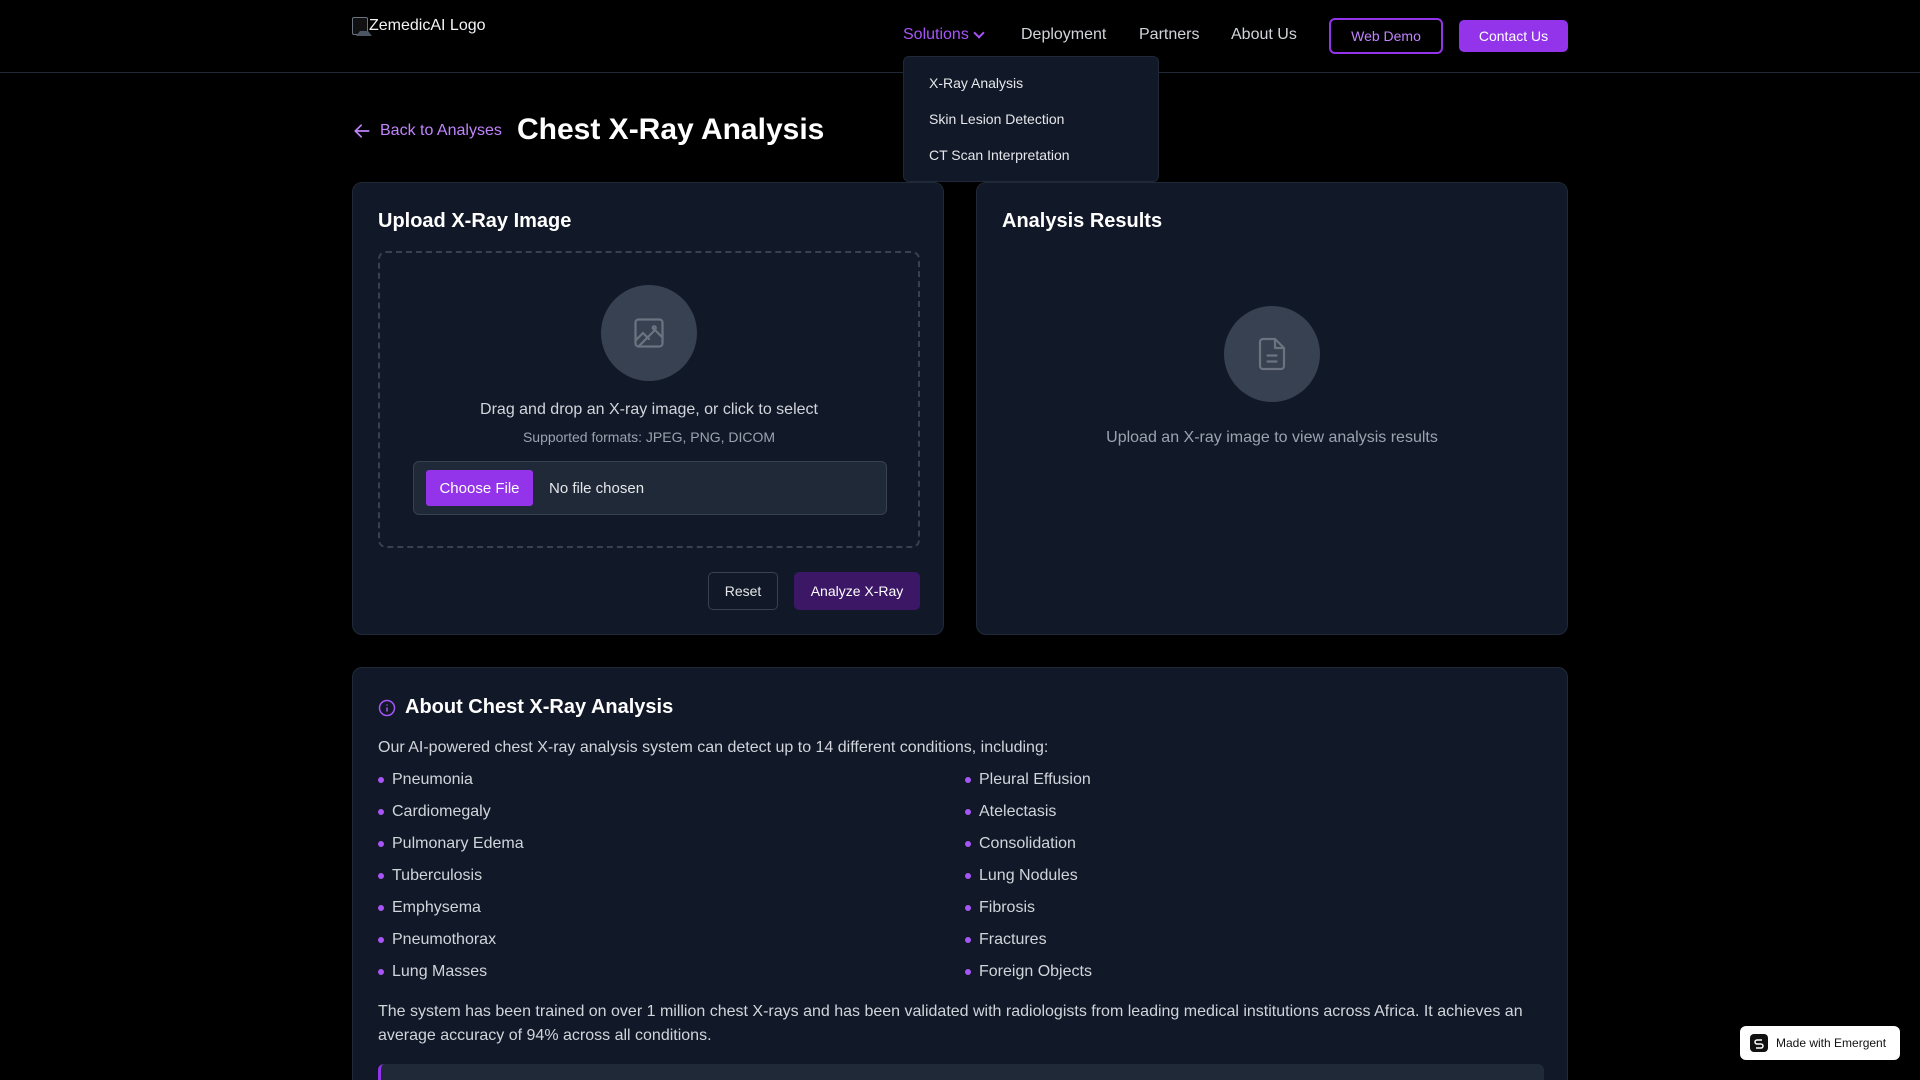 The image size is (1920, 1080). What do you see at coordinates (441, 811) in the screenshot?
I see `condition-label: Cardiomegaly` at bounding box center [441, 811].